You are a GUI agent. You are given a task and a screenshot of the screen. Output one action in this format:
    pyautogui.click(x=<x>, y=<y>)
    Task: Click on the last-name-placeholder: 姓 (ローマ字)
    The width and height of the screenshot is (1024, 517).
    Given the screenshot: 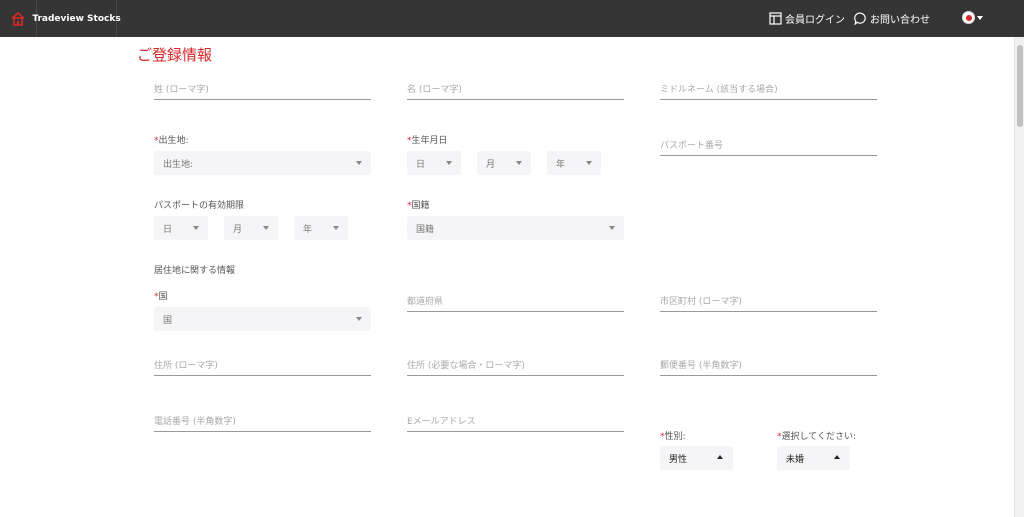 What is the action you would take?
    pyautogui.click(x=181, y=90)
    